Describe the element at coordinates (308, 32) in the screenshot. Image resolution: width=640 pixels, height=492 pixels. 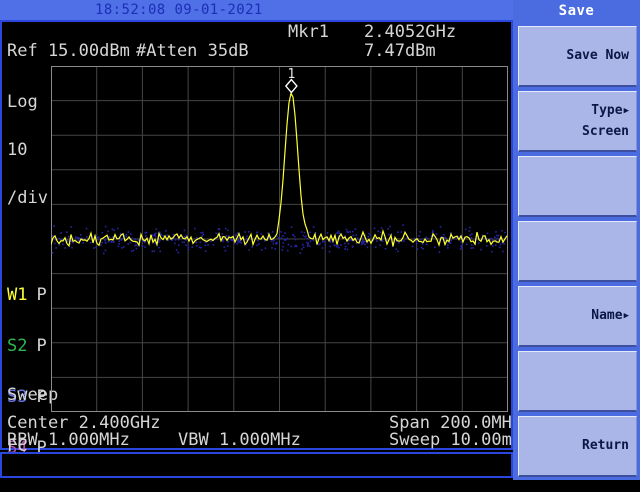
I see `marker-label: Mkr1` at that location.